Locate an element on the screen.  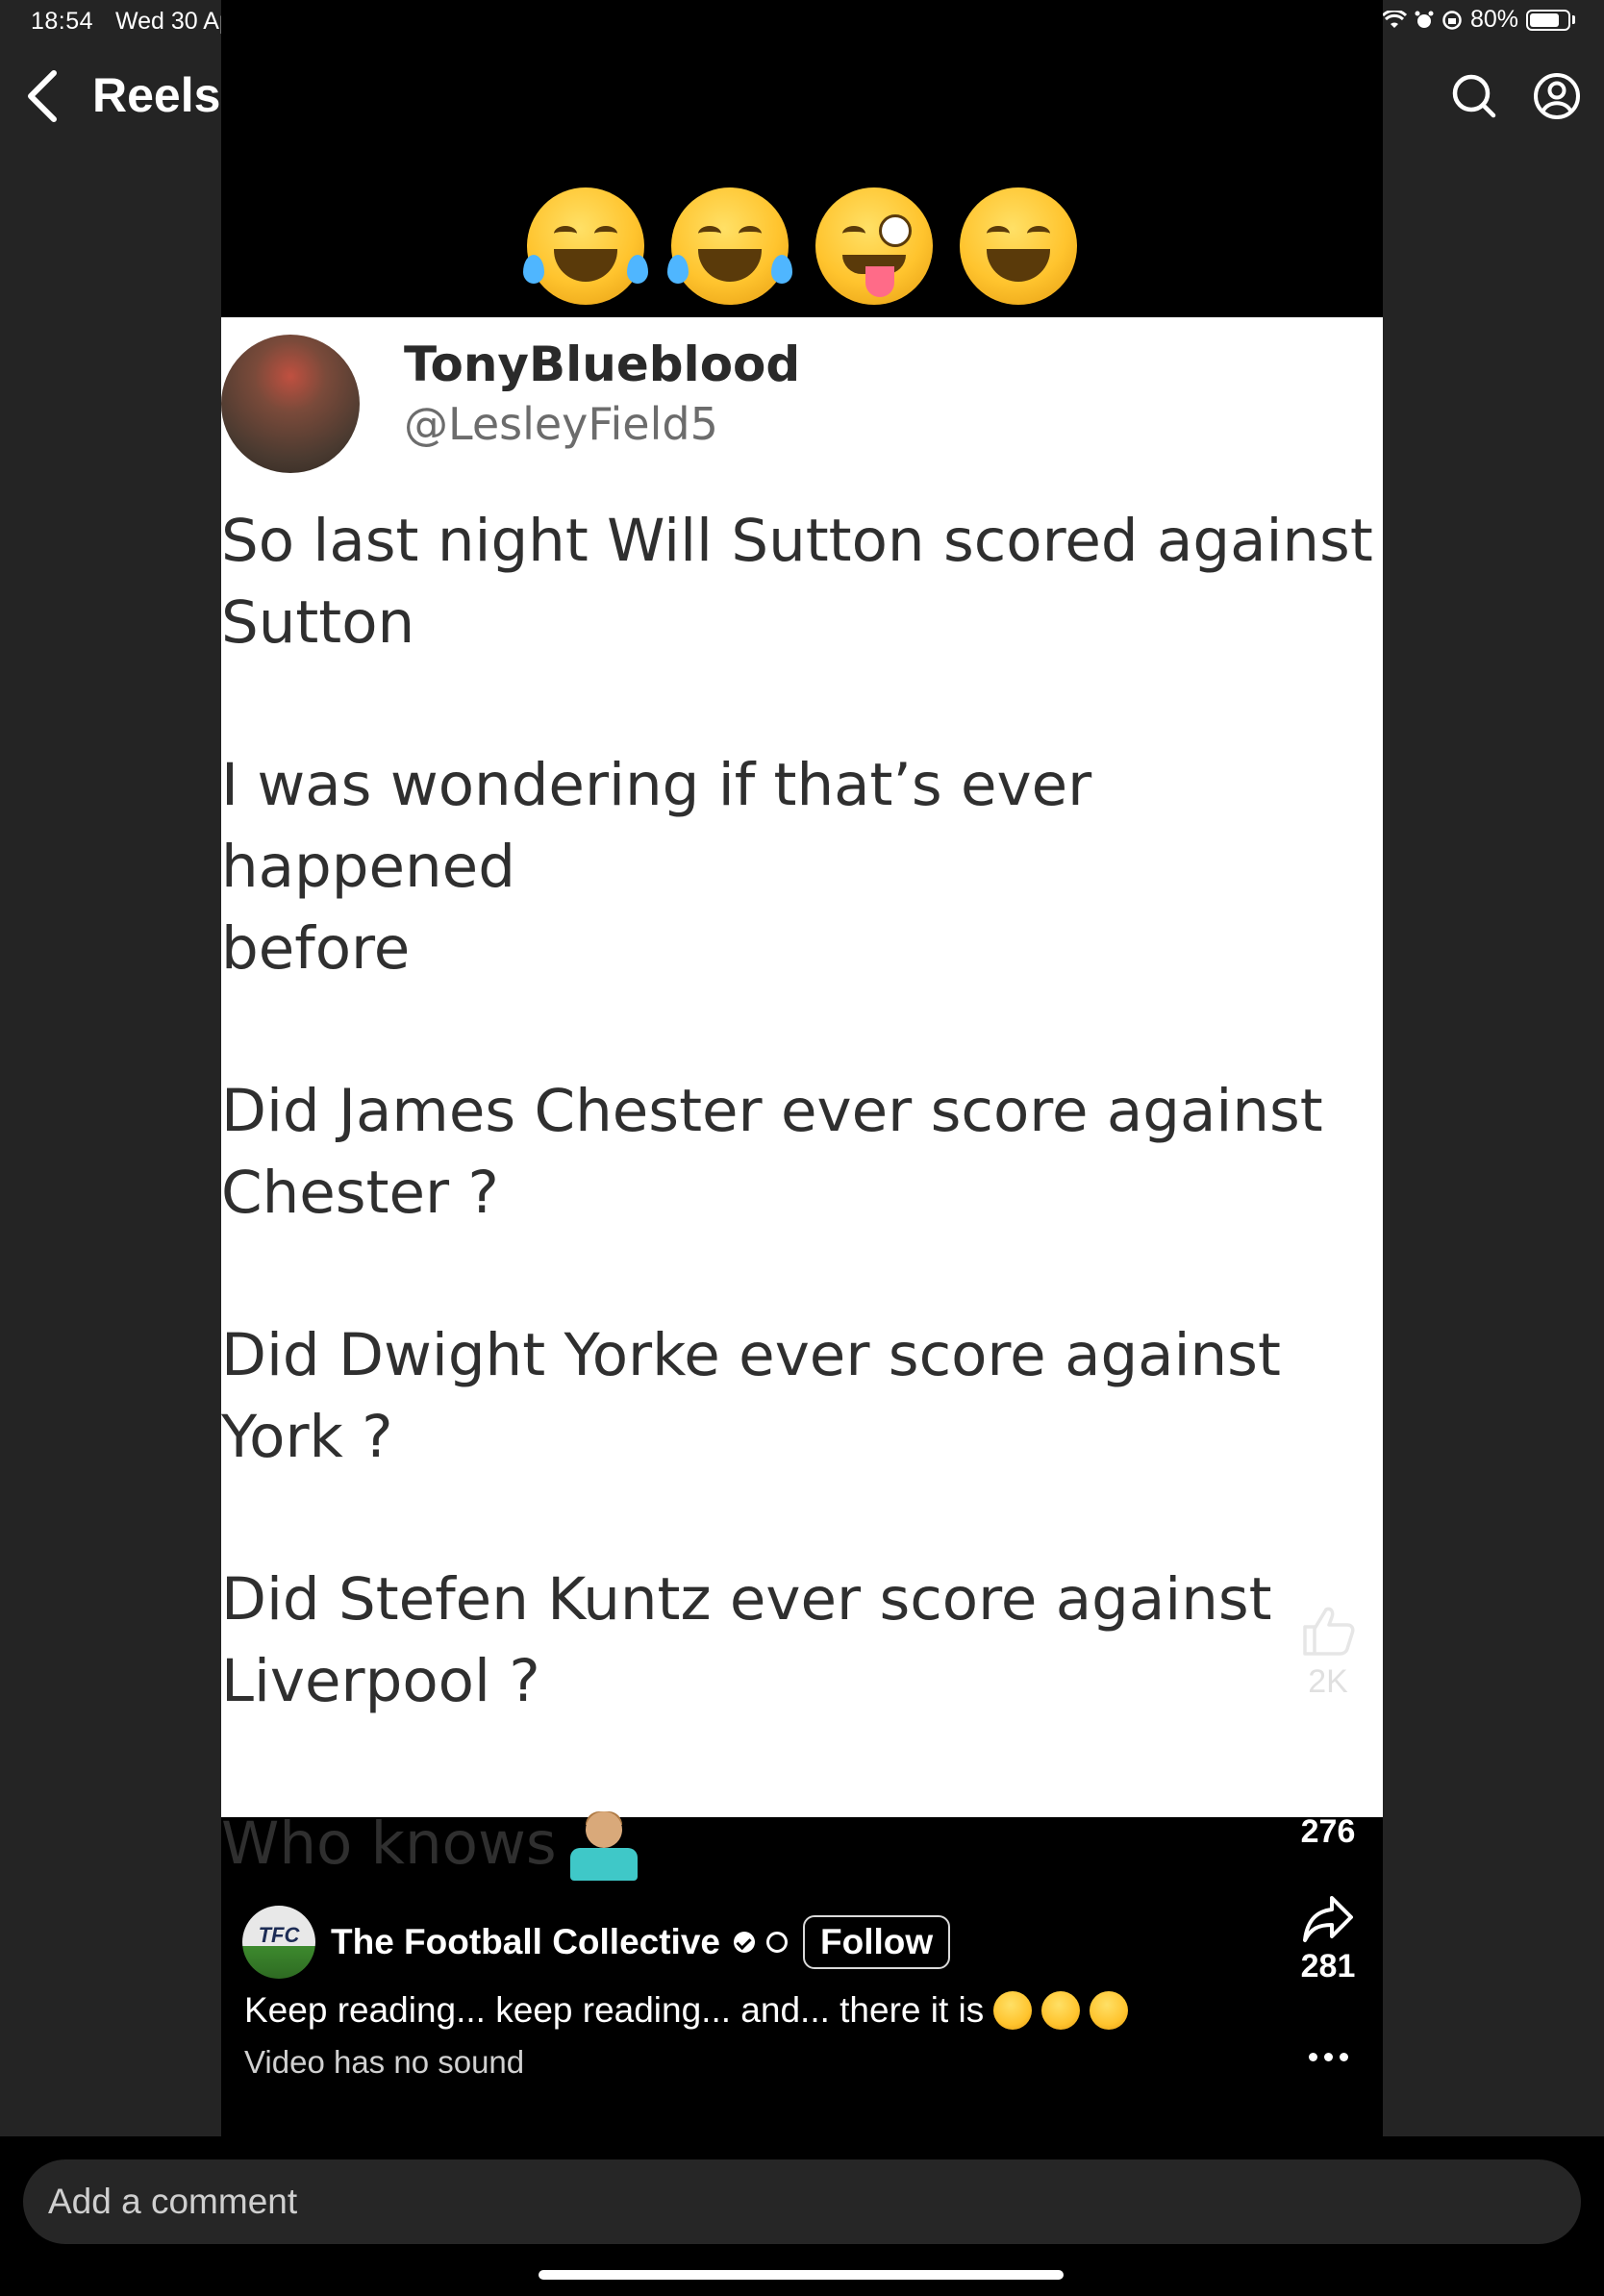
share-action: 281 is located at coordinates (1328, 1939).